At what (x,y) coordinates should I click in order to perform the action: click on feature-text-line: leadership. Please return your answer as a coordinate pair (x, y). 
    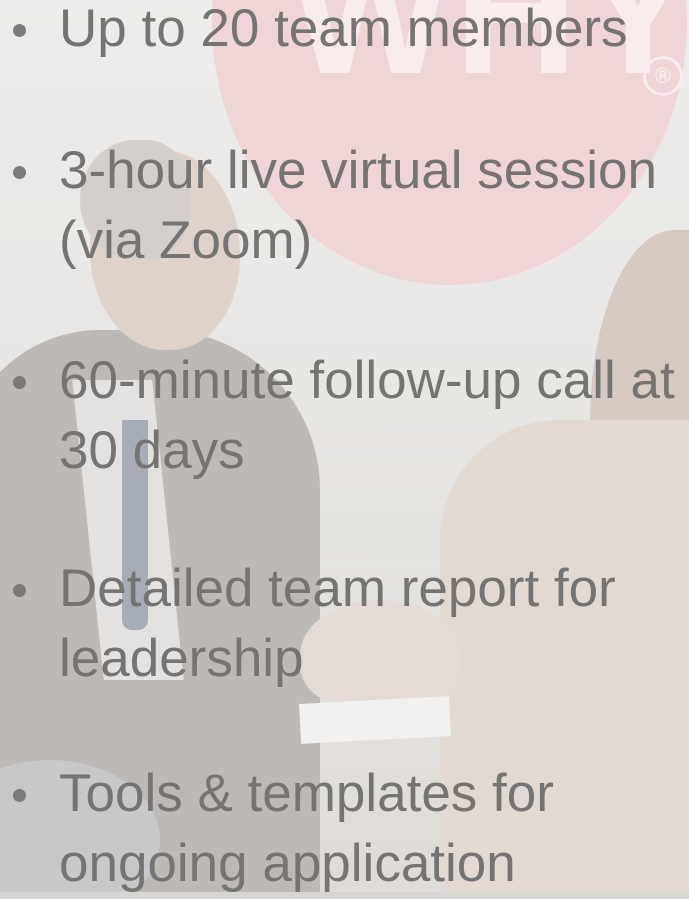
    Looking at the image, I should click on (181, 658).